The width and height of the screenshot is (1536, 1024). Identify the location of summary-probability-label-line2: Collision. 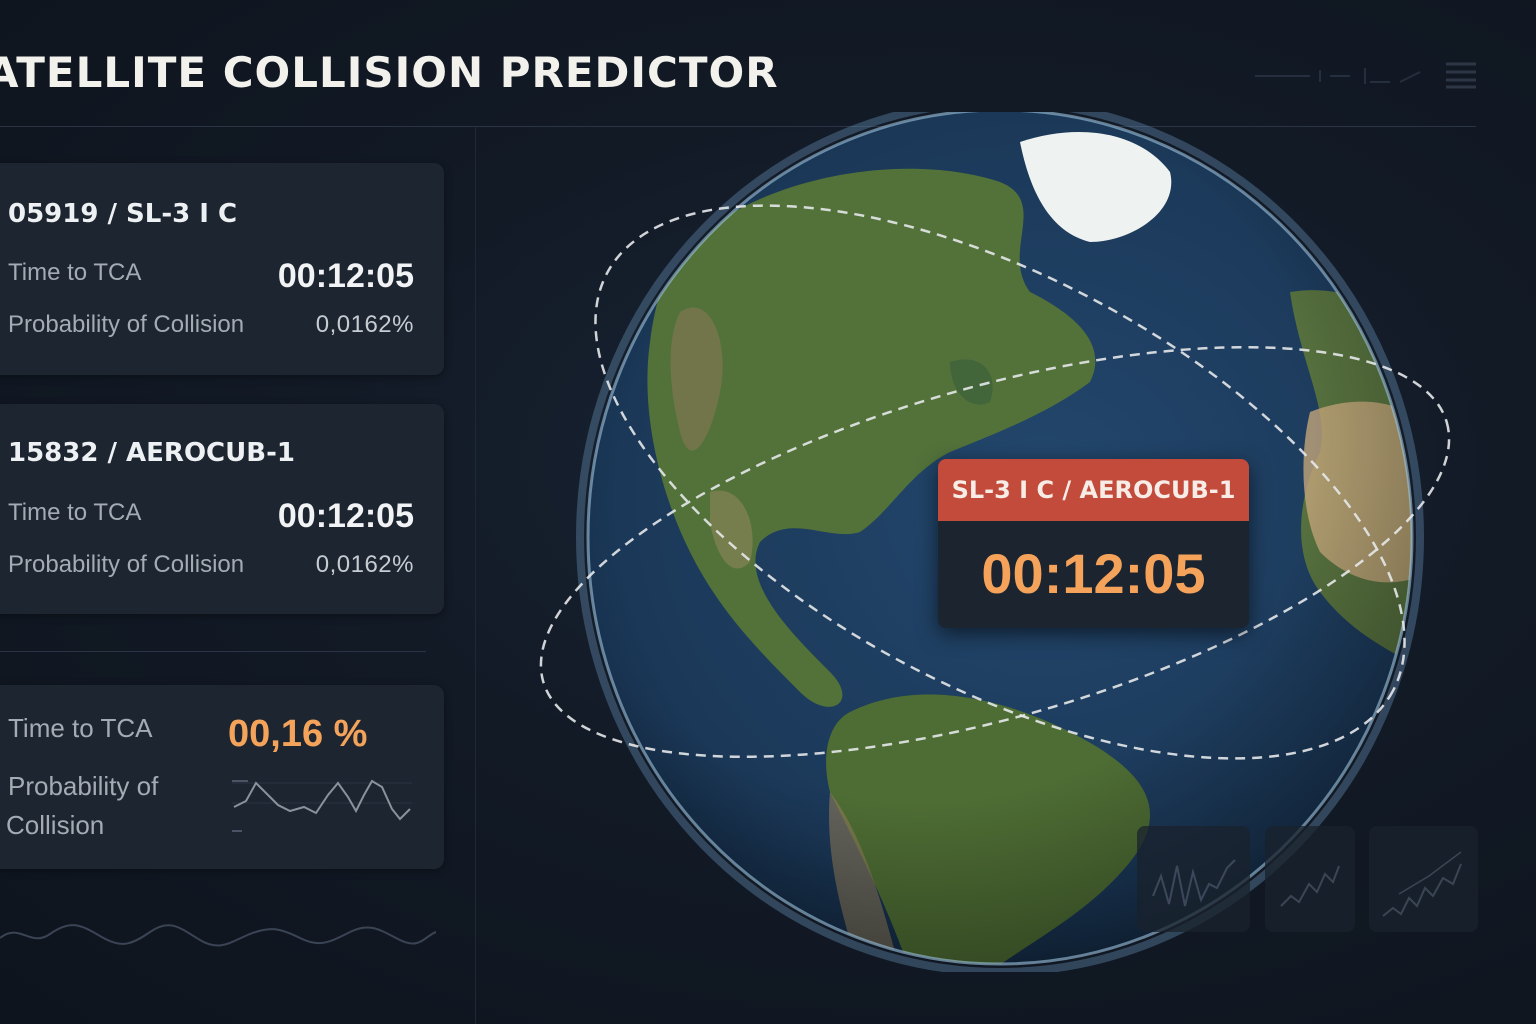
(55, 825).